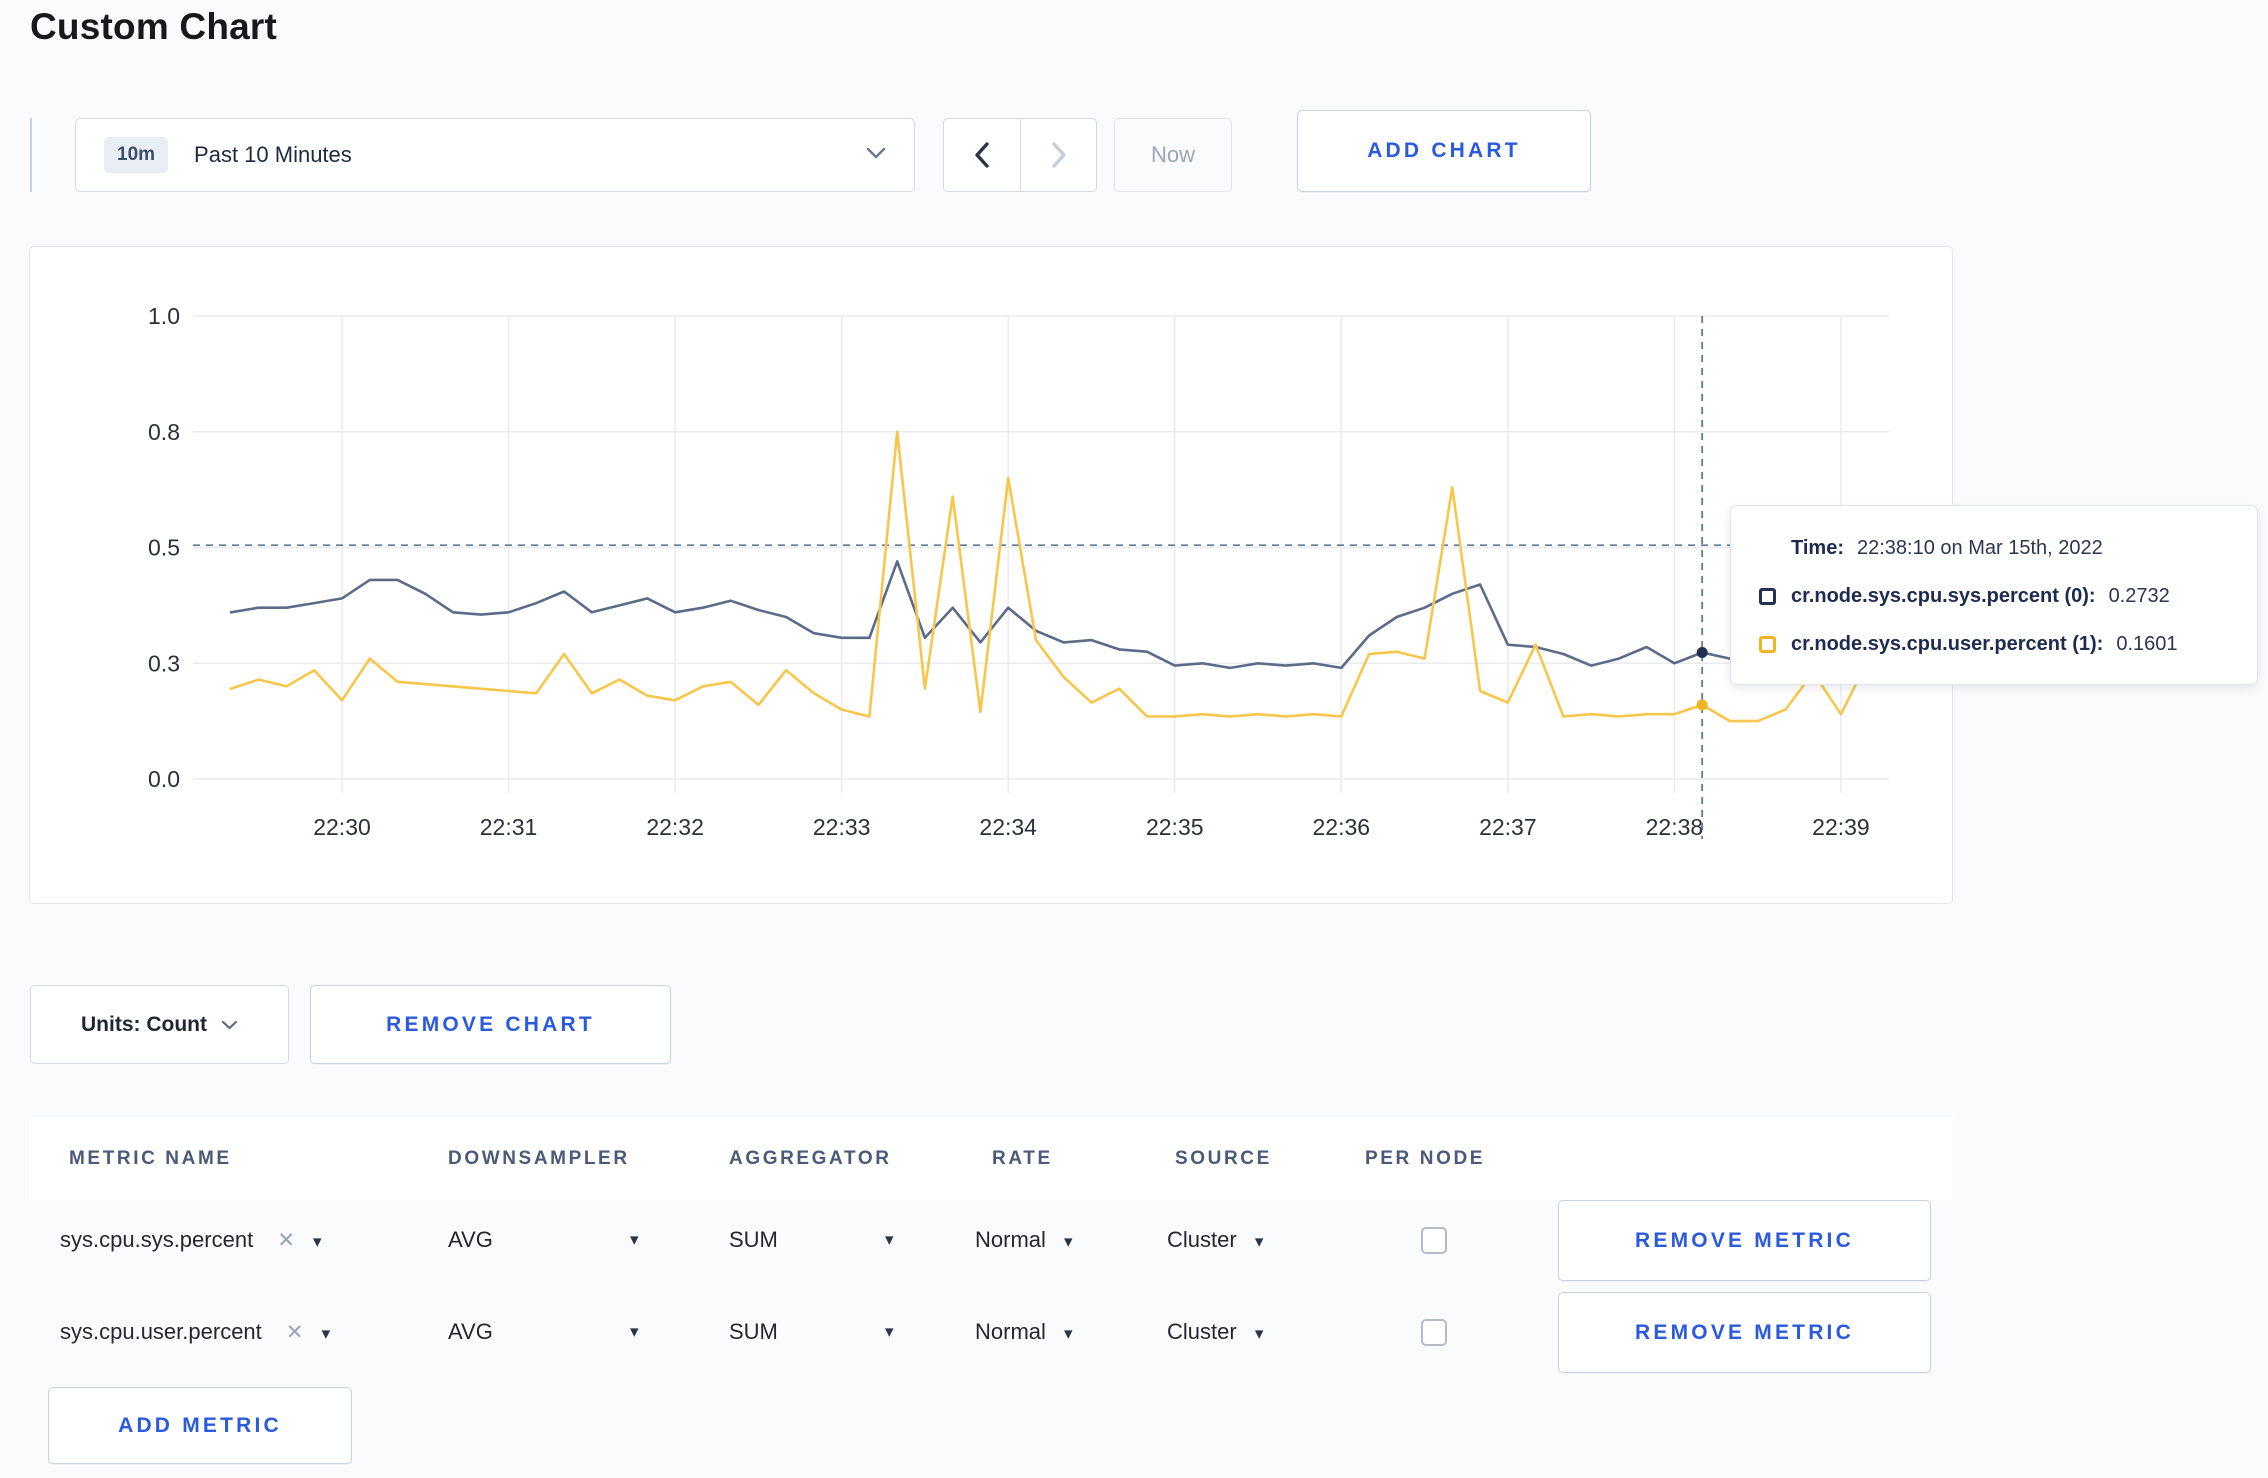 The width and height of the screenshot is (2268, 1478). Describe the element at coordinates (1008, 827) in the screenshot. I see `x-axis-tick-label: 22:34` at that location.